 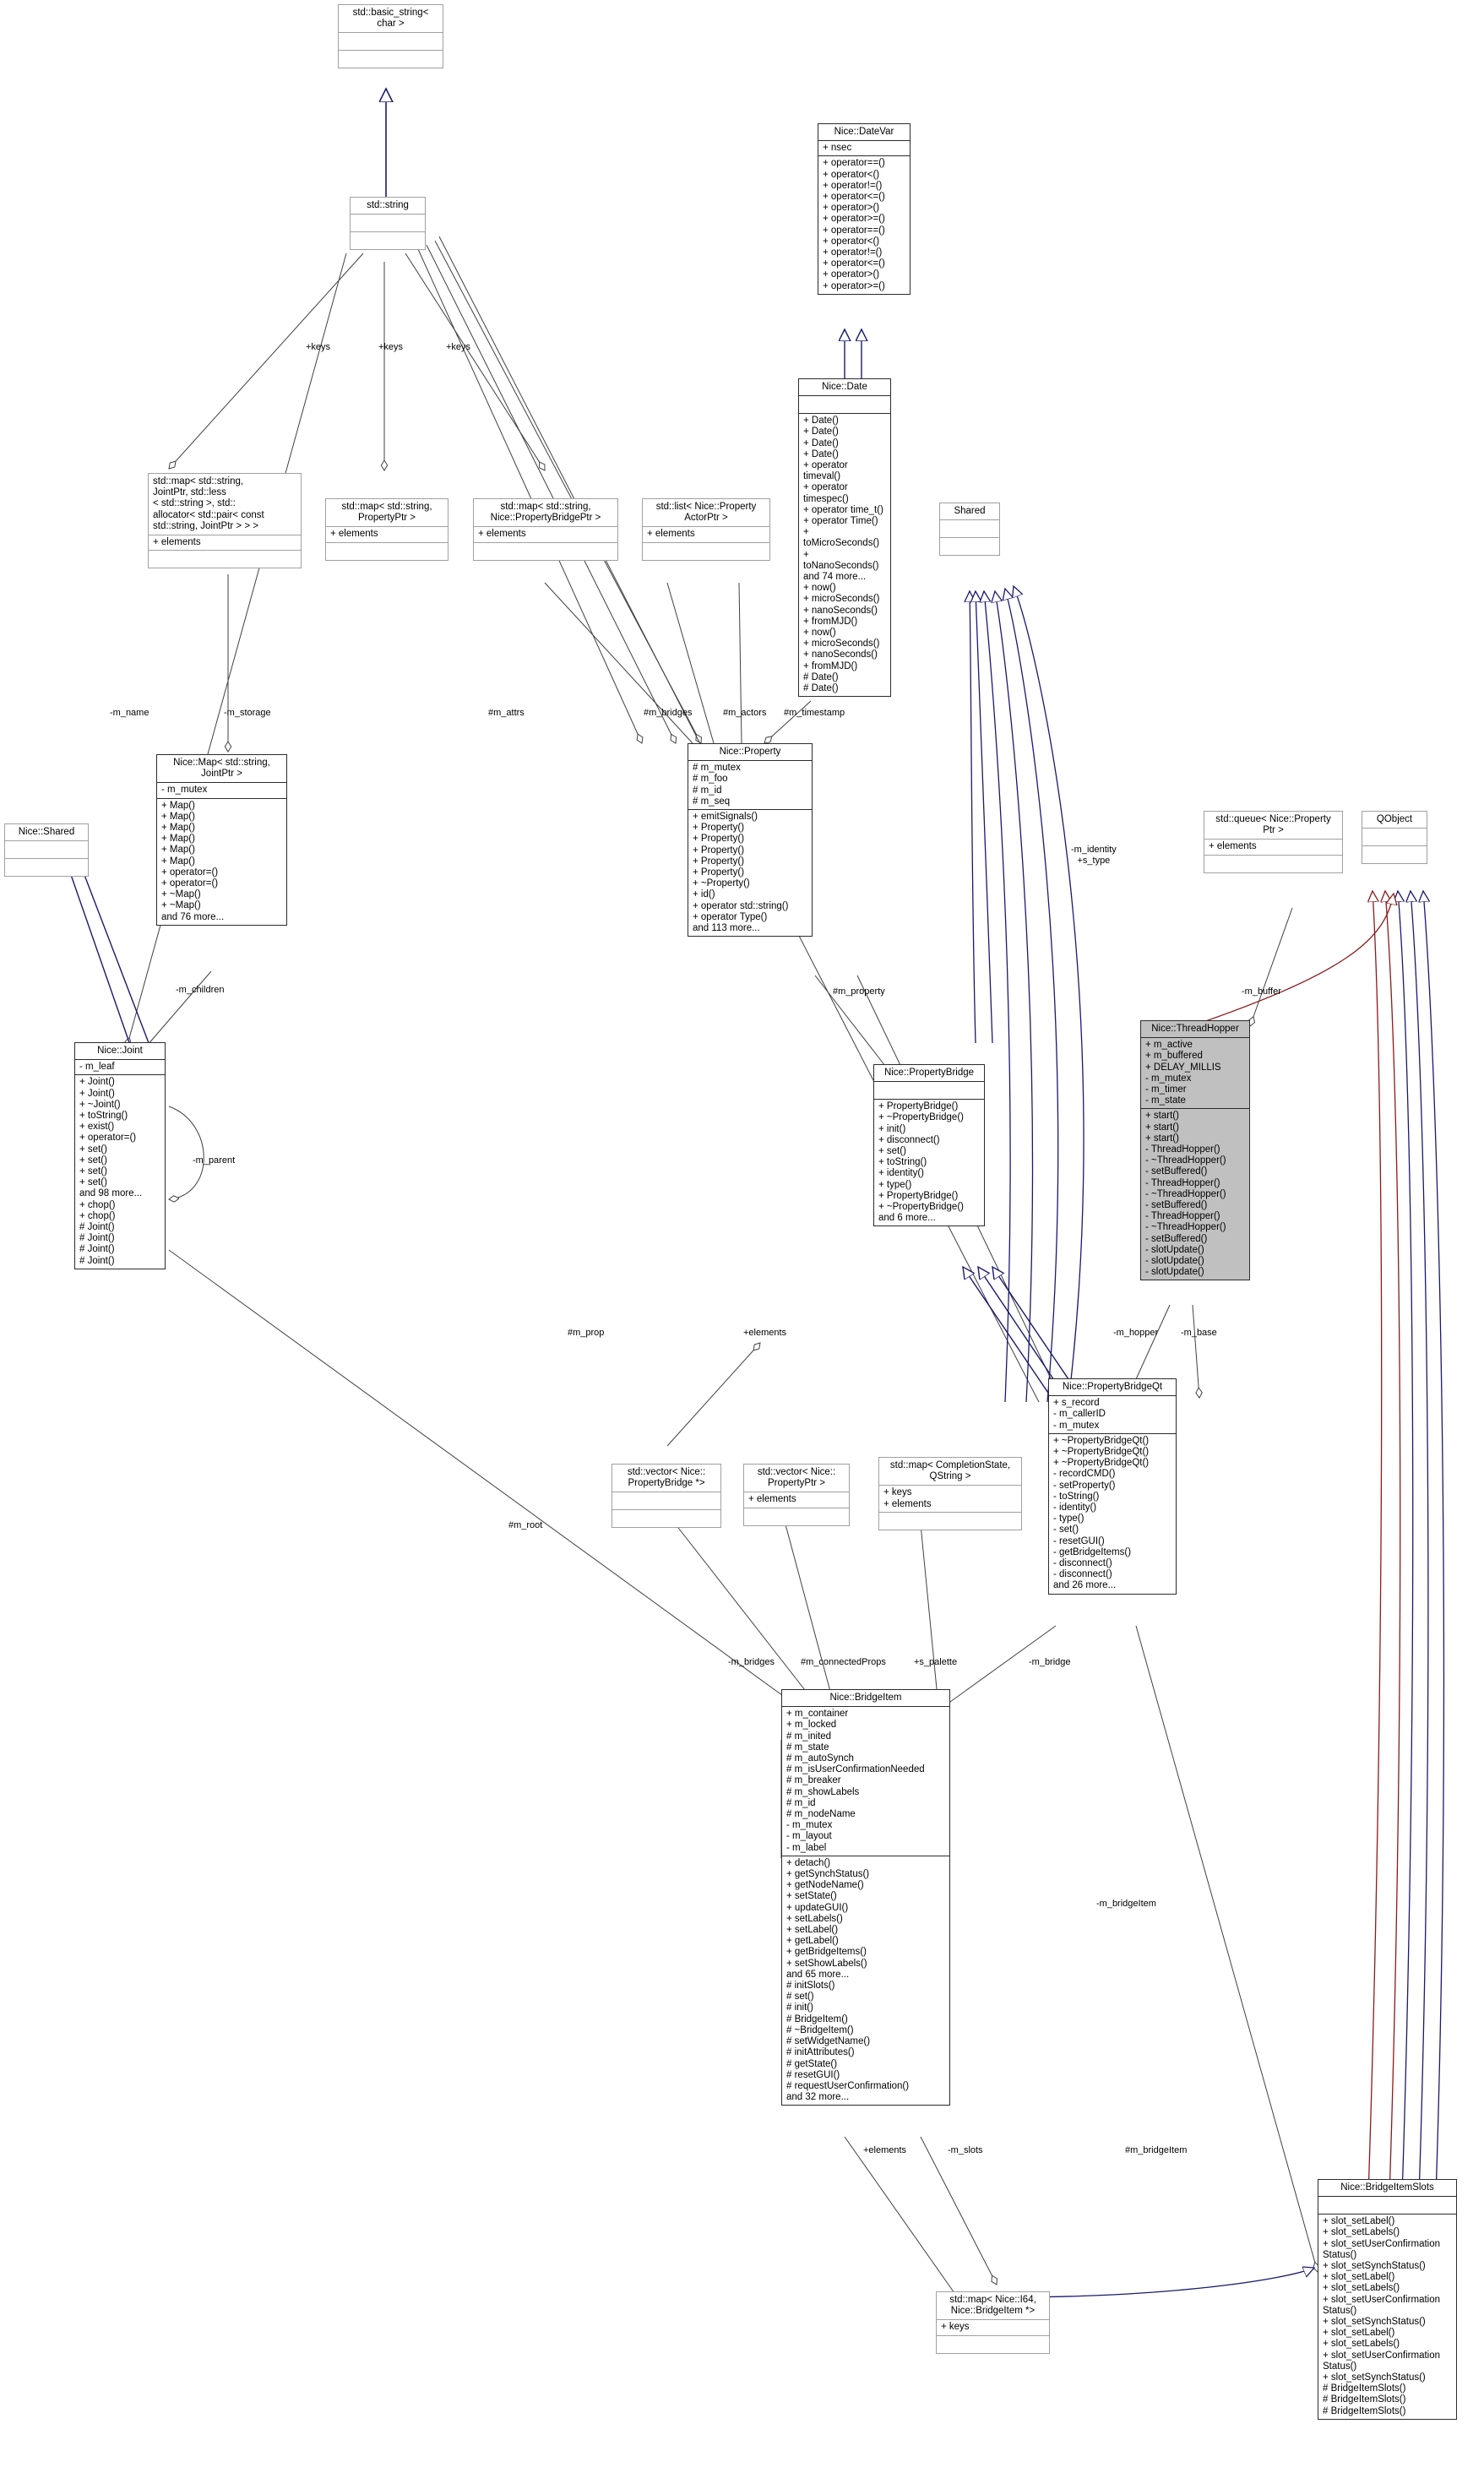 I want to click on class-node-std-string: std::string, so click(x=388, y=224).